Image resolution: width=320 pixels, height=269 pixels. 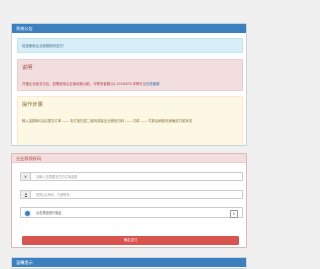 What do you see at coordinates (27, 68) in the screenshot?
I see `explain-heading: 说明` at bounding box center [27, 68].